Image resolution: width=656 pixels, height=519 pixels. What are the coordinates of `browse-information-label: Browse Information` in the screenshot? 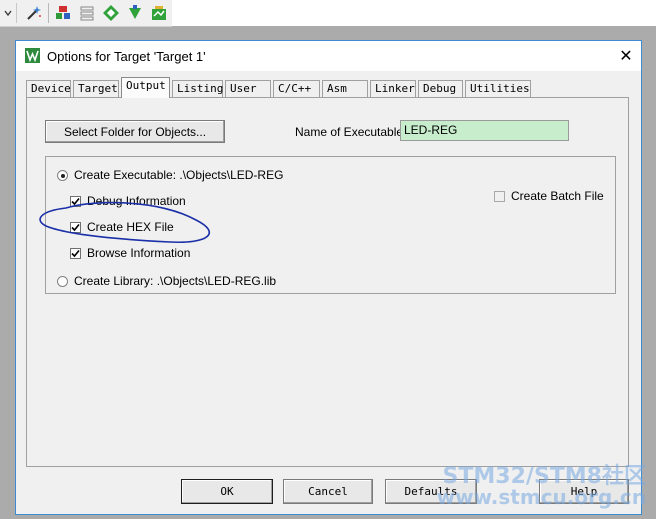 It's located at (139, 253).